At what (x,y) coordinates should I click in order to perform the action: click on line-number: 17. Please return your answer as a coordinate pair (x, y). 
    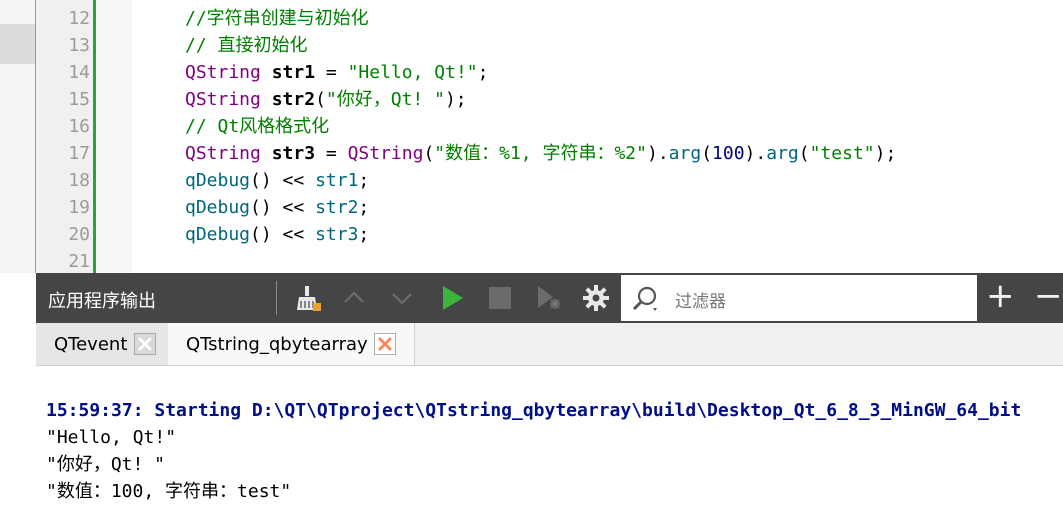
    Looking at the image, I should click on (79, 153).